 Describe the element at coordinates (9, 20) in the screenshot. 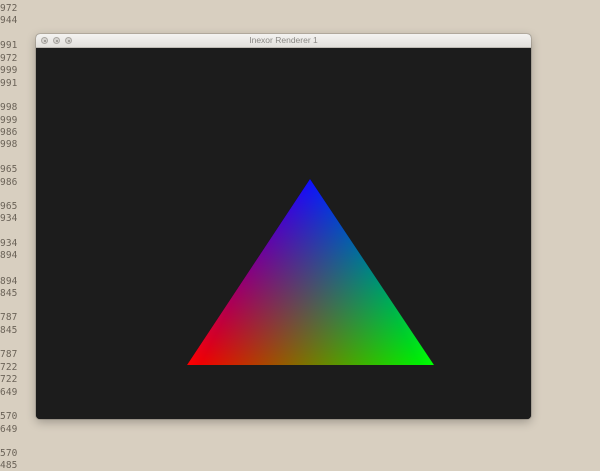

I see `line-number: 944` at that location.